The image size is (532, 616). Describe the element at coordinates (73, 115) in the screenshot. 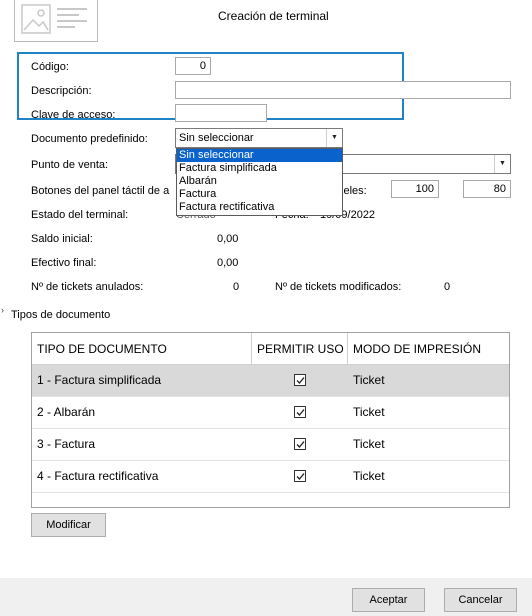

I see `clave-label: Clave de acceso:` at that location.